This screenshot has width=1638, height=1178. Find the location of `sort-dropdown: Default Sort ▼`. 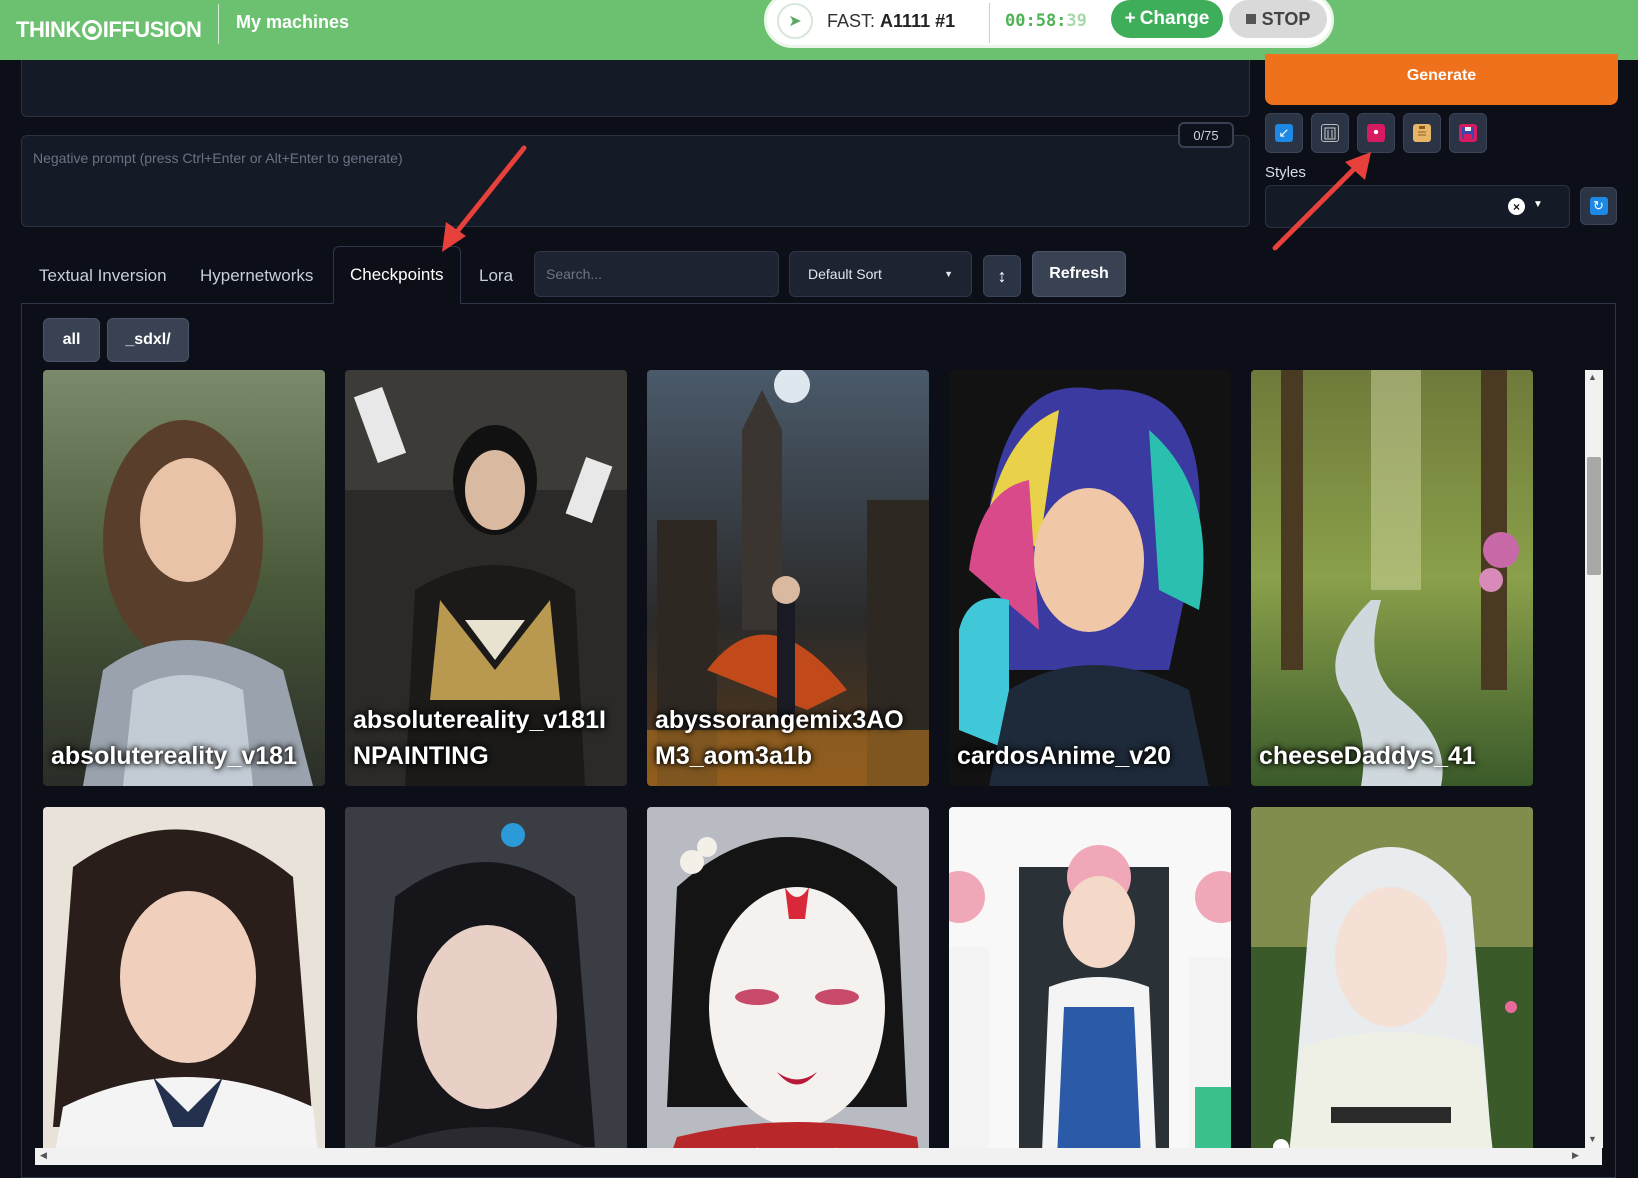

sort-dropdown: Default Sort ▼ is located at coordinates (880, 274).